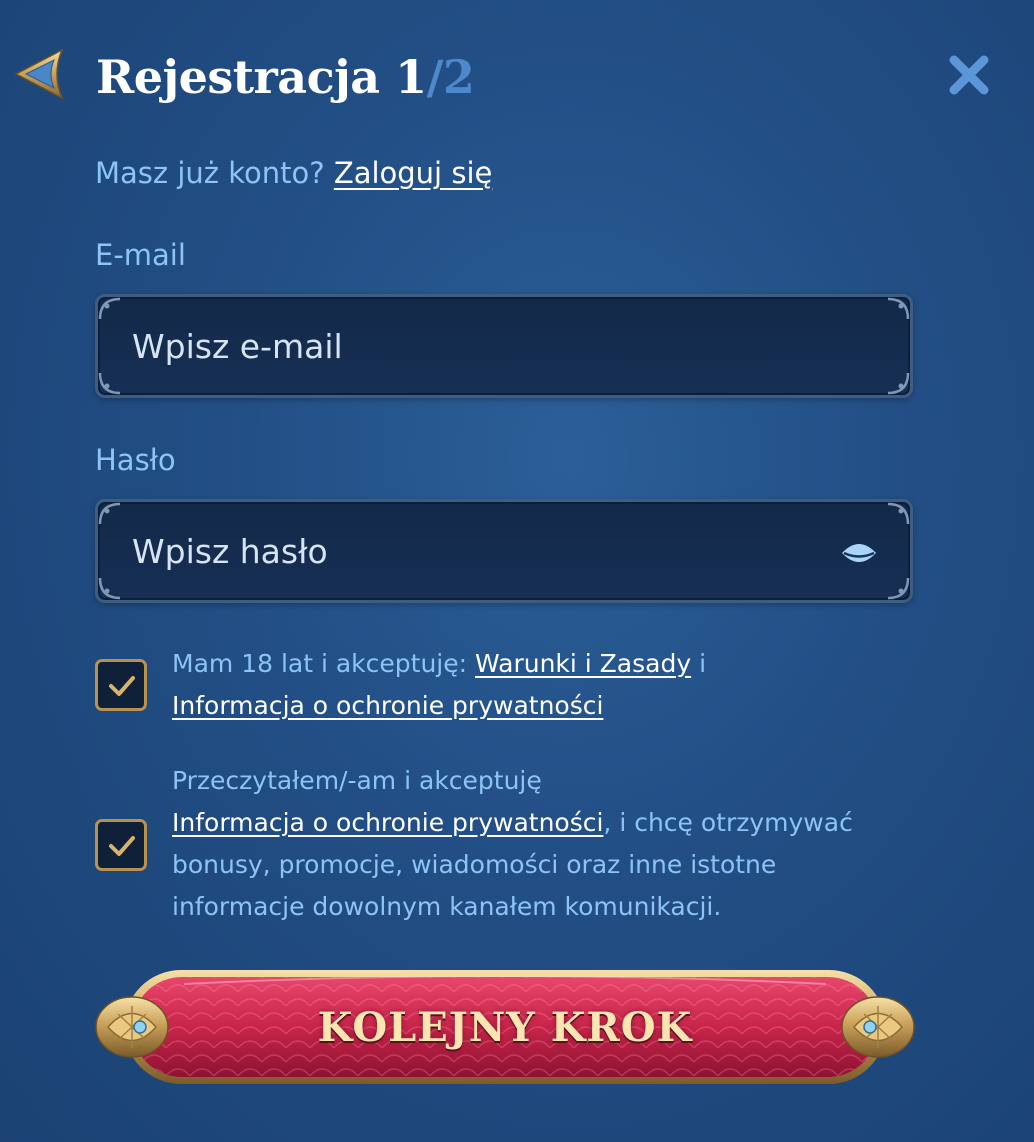 The height and width of the screenshot is (1142, 1034). What do you see at coordinates (450, 77) in the screenshot?
I see `title-step-total: /2` at bounding box center [450, 77].